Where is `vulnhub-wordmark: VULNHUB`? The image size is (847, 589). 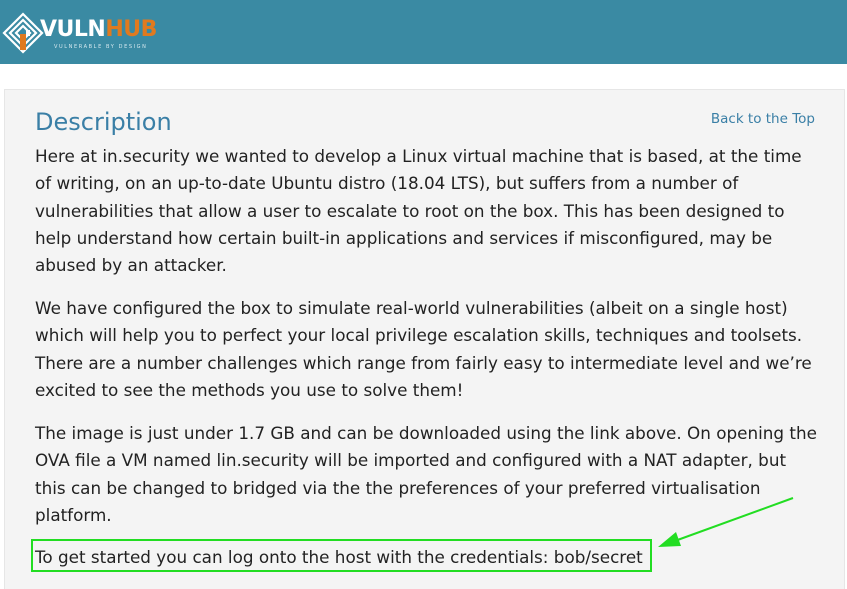
vulnhub-wordmark: VULNHUB is located at coordinates (98, 30).